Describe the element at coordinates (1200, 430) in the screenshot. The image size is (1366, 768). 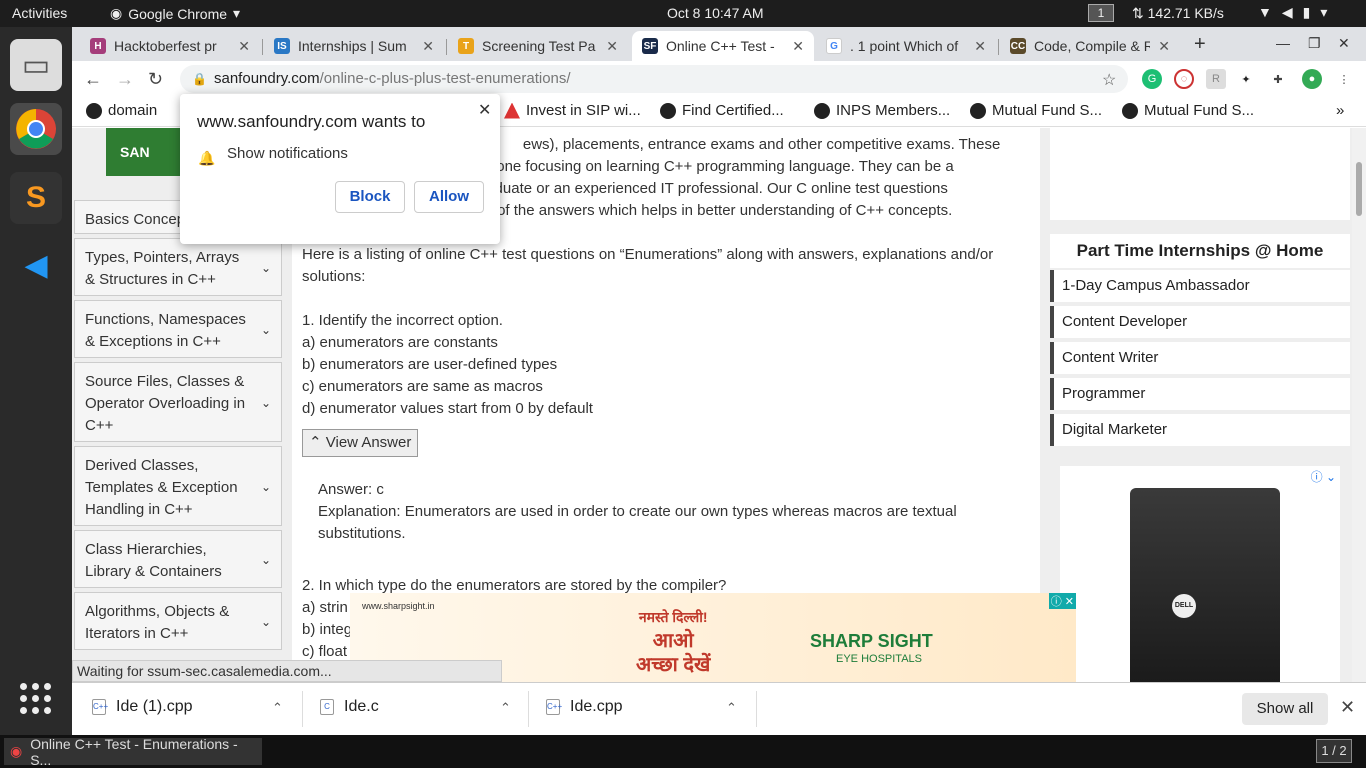
I see `internship-link: Digital Marketer` at that location.